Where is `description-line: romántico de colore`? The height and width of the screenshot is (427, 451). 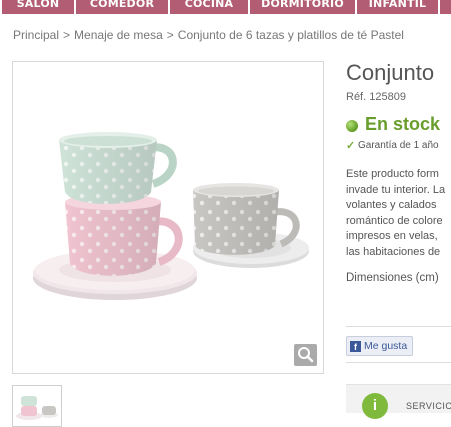 description-line: romántico de colore is located at coordinates (394, 220).